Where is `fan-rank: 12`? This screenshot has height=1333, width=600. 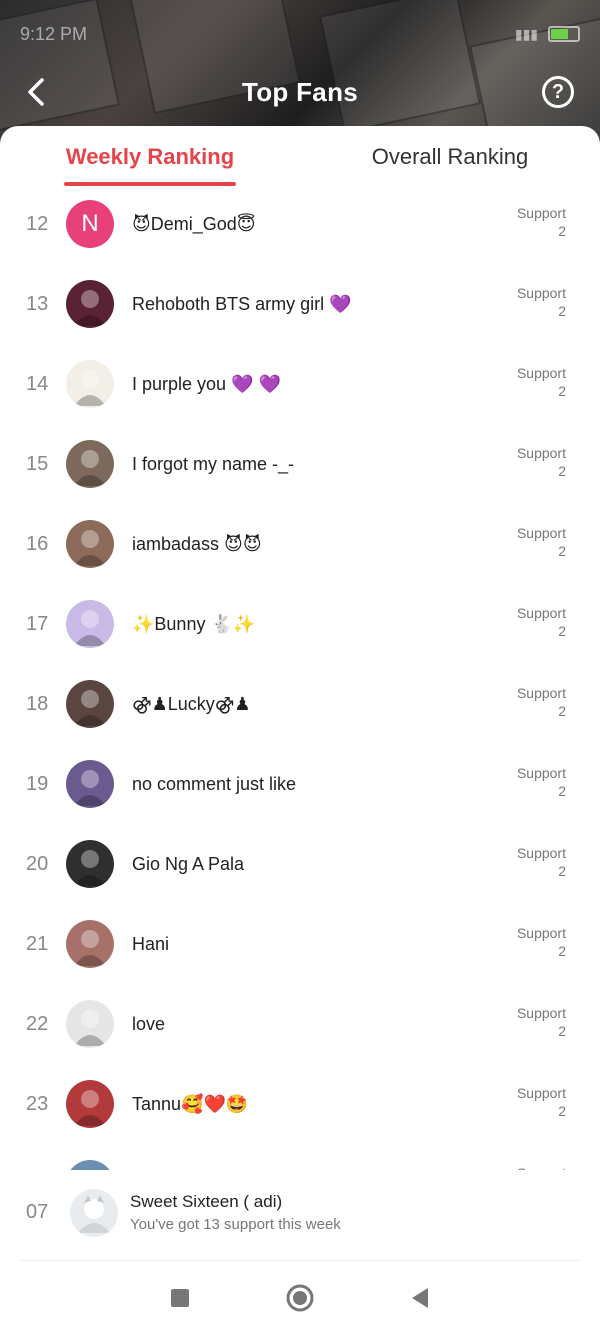
fan-rank: 12 is located at coordinates (37, 223).